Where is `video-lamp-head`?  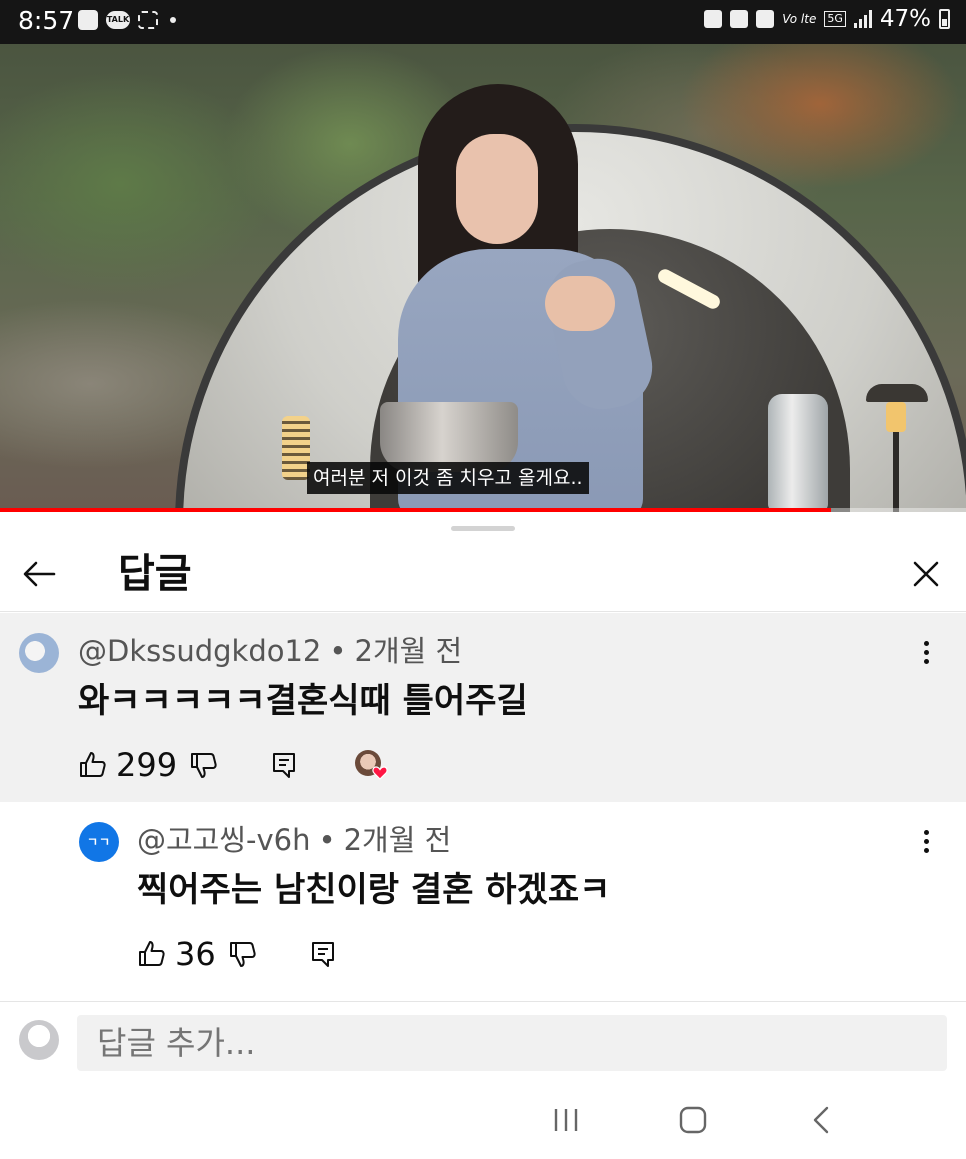
video-lamp-head is located at coordinates (897, 393).